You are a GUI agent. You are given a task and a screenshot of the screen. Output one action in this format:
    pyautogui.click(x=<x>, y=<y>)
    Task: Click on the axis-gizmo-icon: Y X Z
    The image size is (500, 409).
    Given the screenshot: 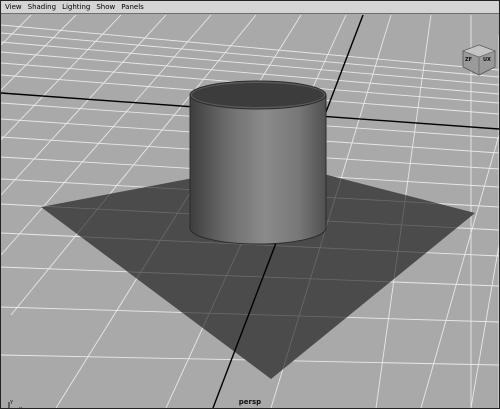 What is the action you would take?
    pyautogui.click(x=13, y=403)
    